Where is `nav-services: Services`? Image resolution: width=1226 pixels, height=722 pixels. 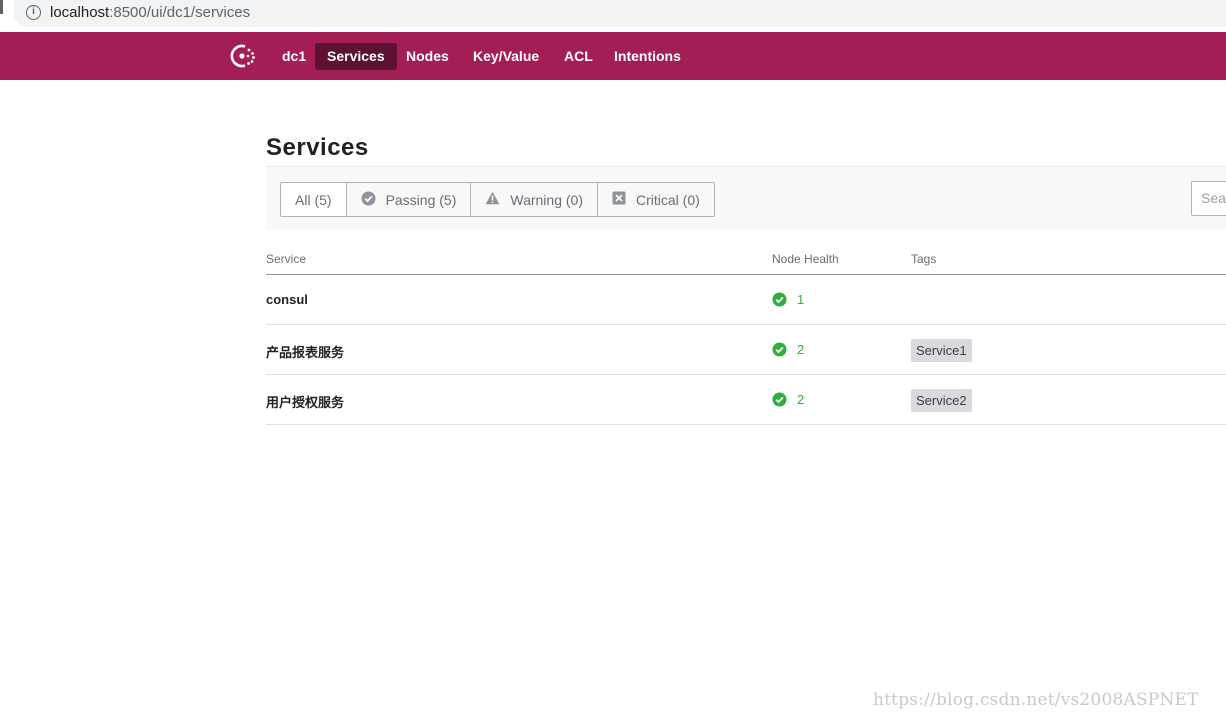
nav-services: Services is located at coordinates (356, 56).